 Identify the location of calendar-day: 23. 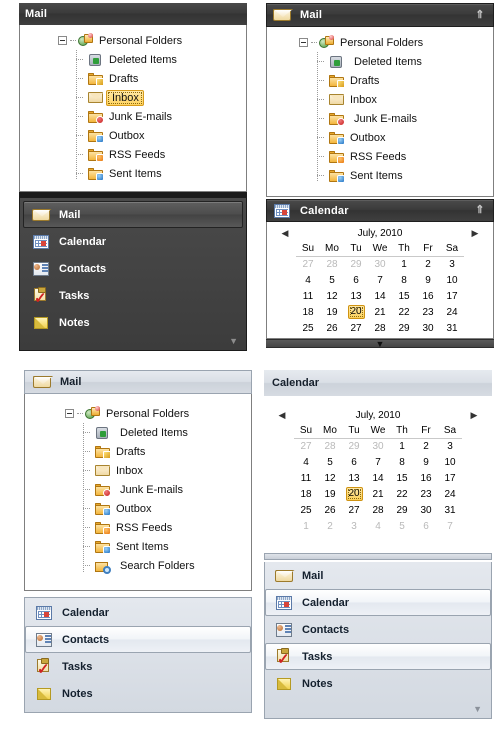
(426, 494).